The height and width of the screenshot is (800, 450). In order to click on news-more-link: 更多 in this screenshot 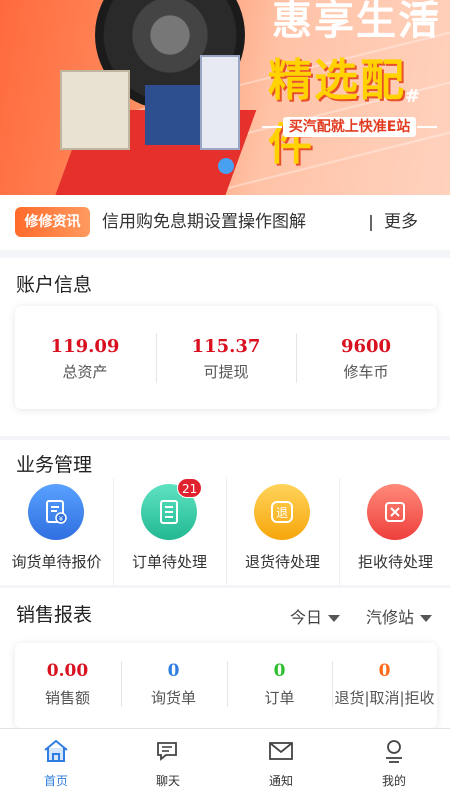, I will do `click(401, 222)`.